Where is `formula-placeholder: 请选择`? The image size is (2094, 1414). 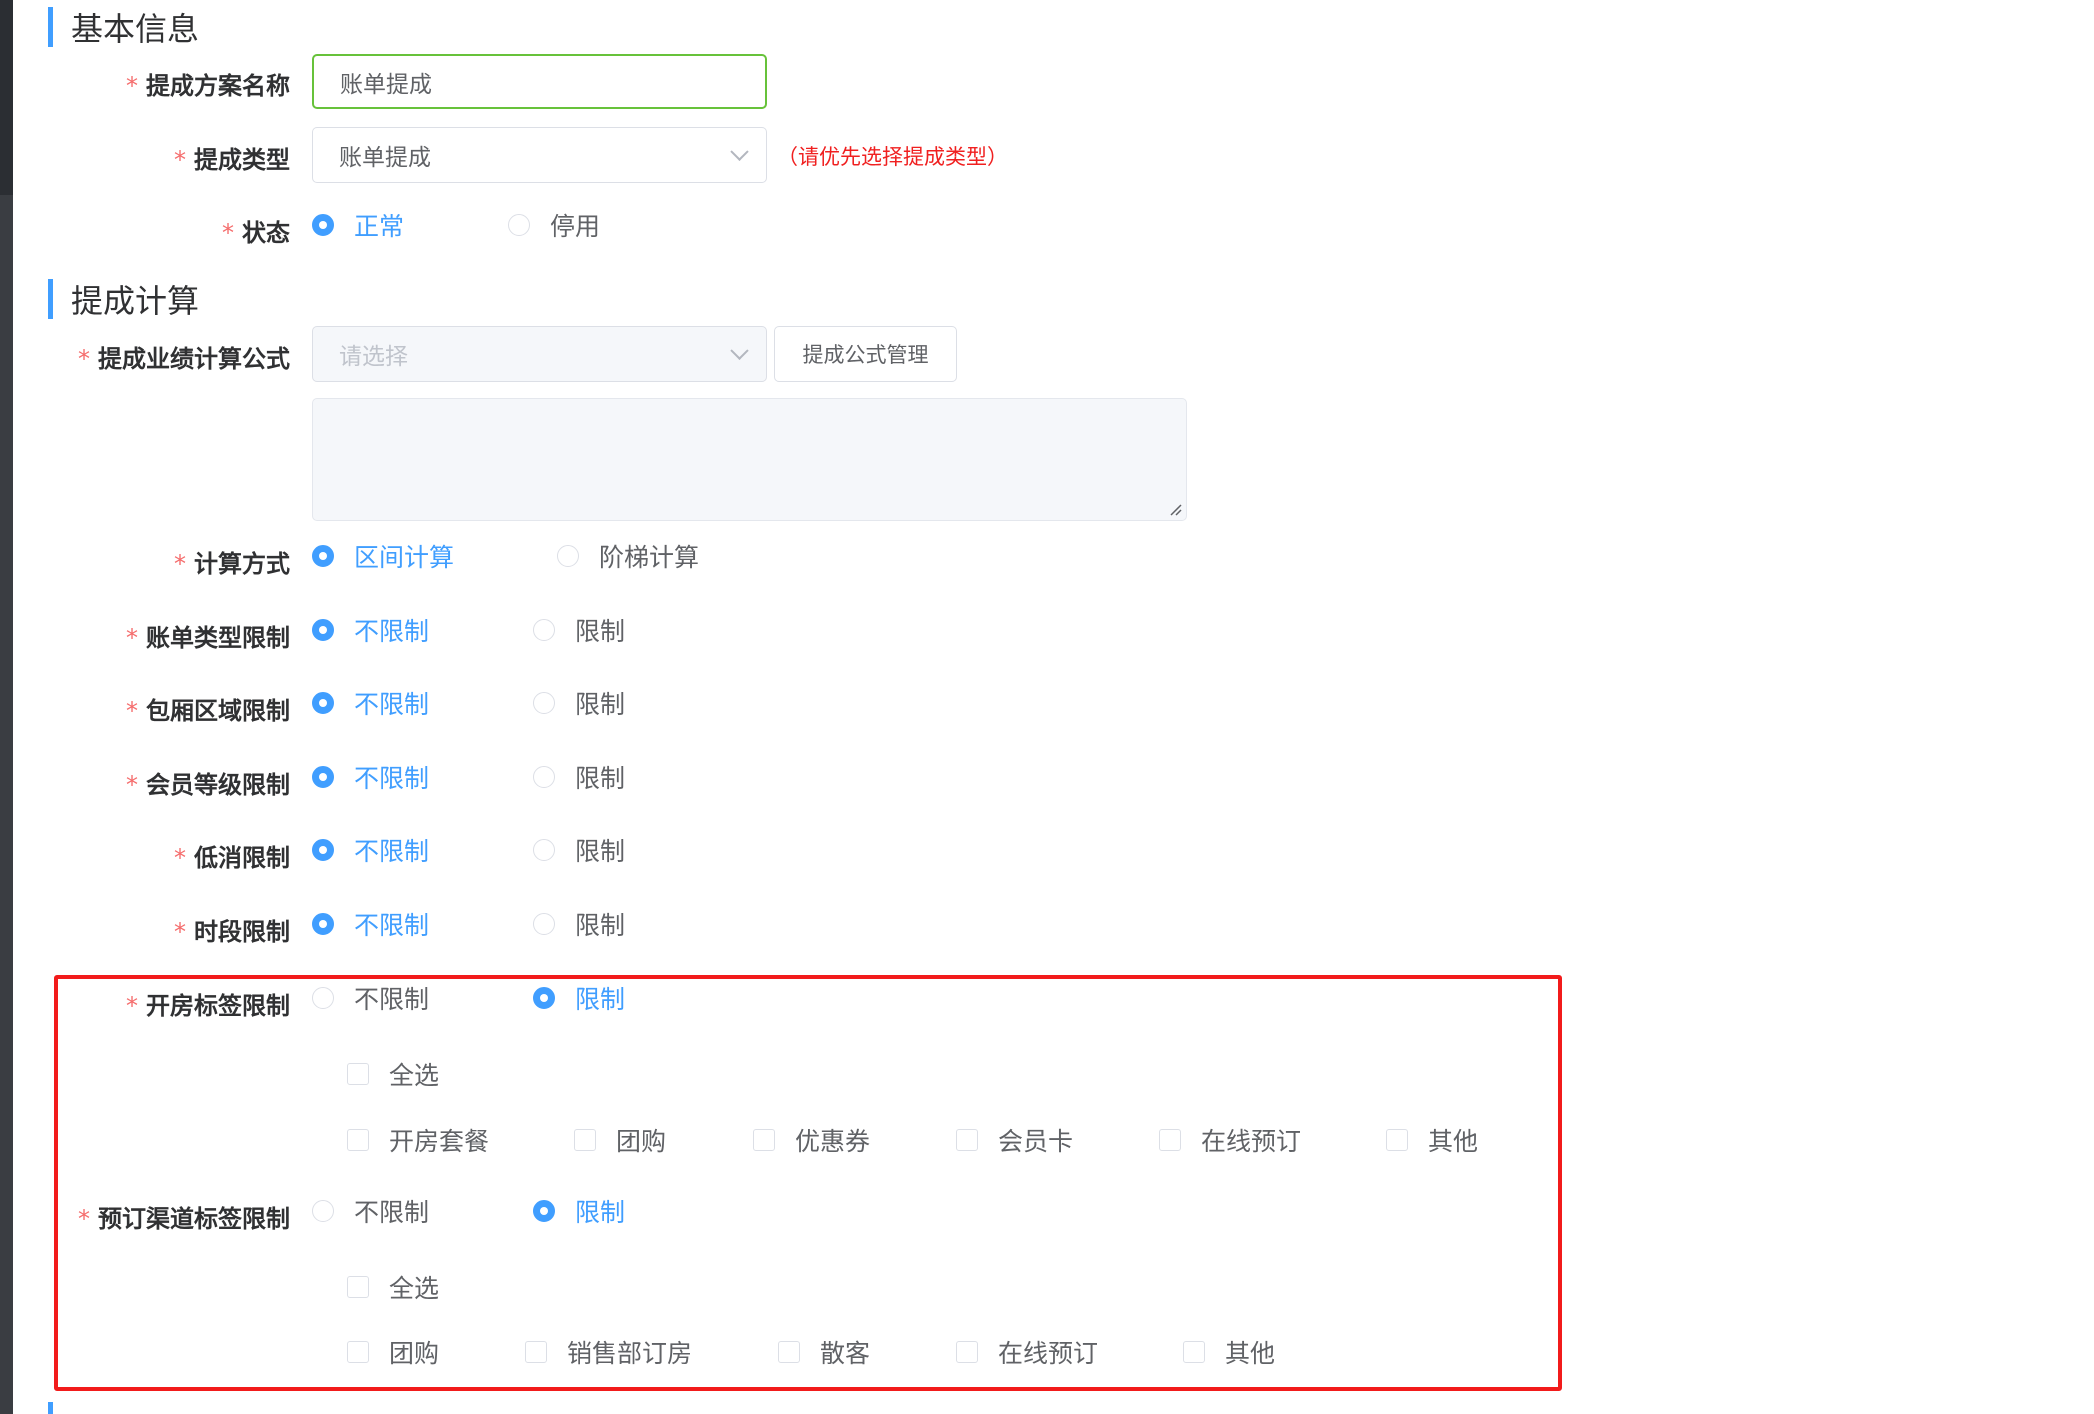
formula-placeholder: 请选择 is located at coordinates (373, 357).